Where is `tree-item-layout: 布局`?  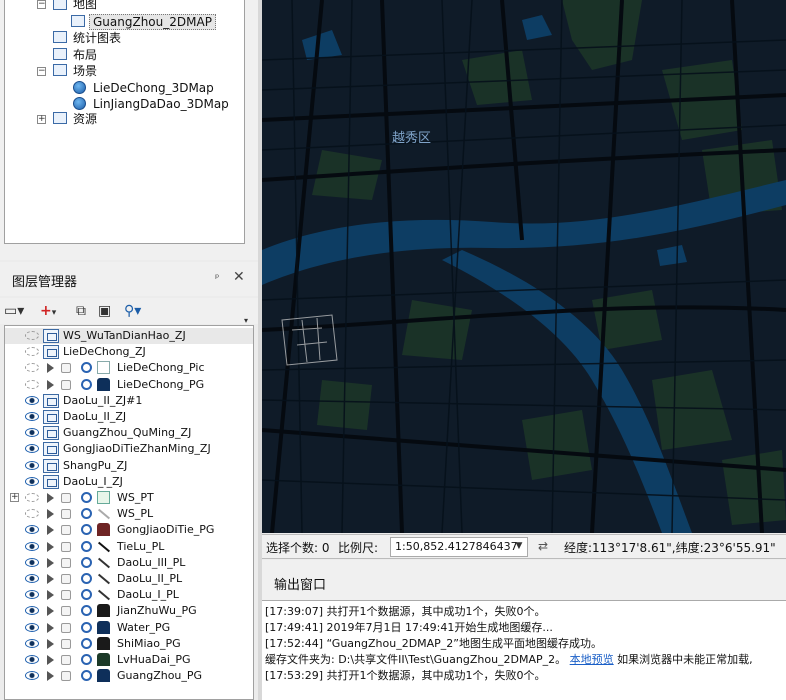 tree-item-layout: 布局 is located at coordinates (85, 55).